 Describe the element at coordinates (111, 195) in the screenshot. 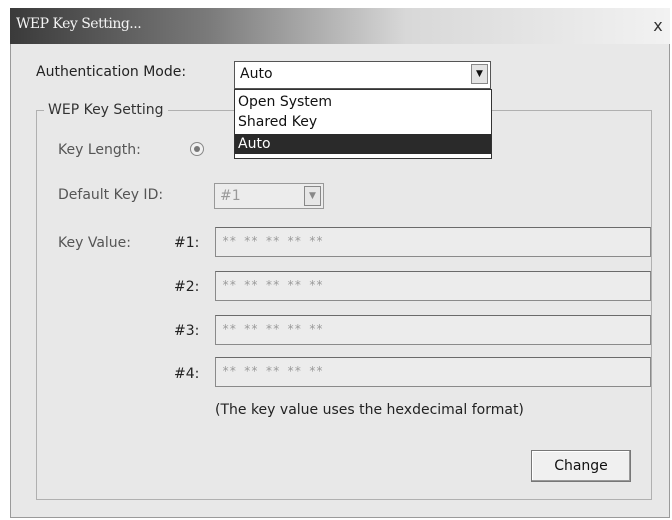

I see `default-key-id-label: Default Key ID:` at that location.